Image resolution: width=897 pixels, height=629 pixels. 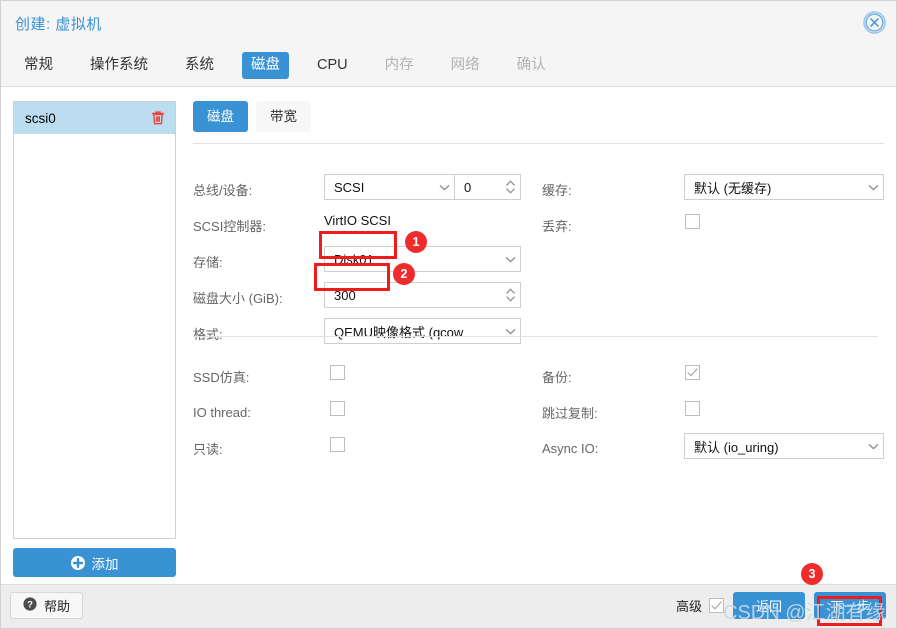 I want to click on storage-label-row: 存储:, so click(x=208, y=261).